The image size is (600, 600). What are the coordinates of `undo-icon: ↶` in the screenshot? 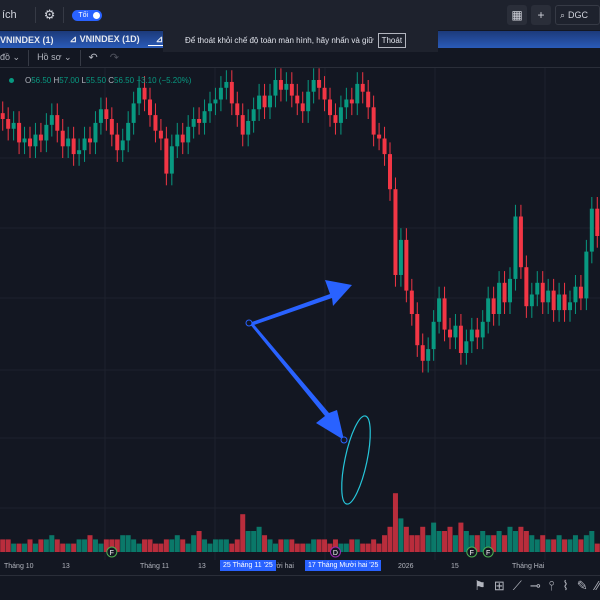 It's located at (93, 57).